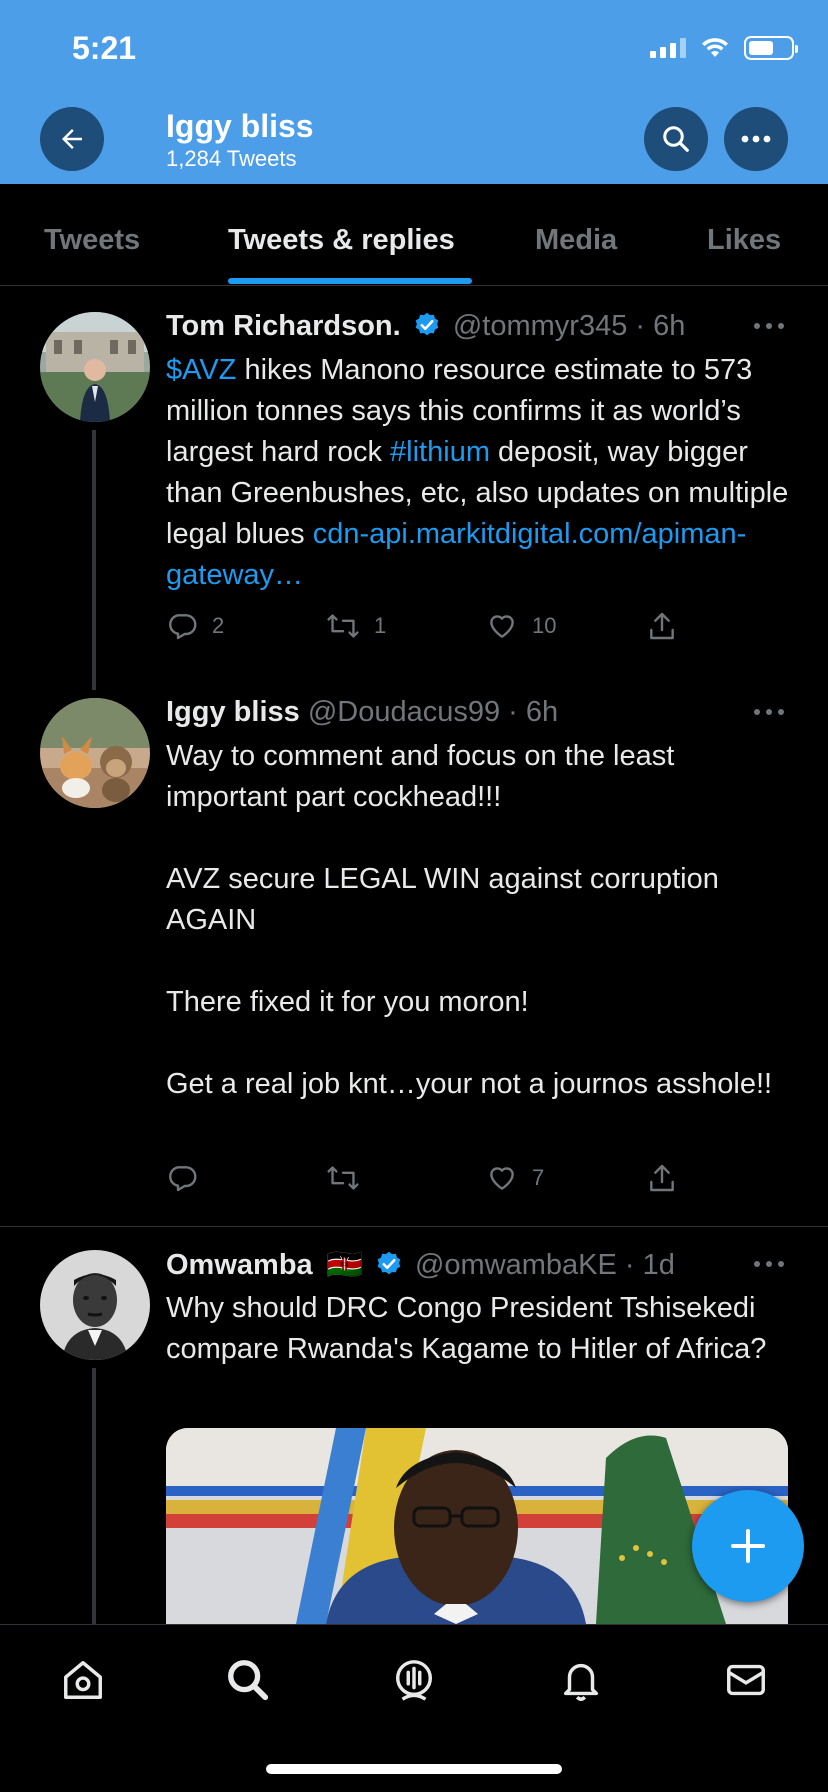  I want to click on author-handle: @tommyr345, so click(540, 326).